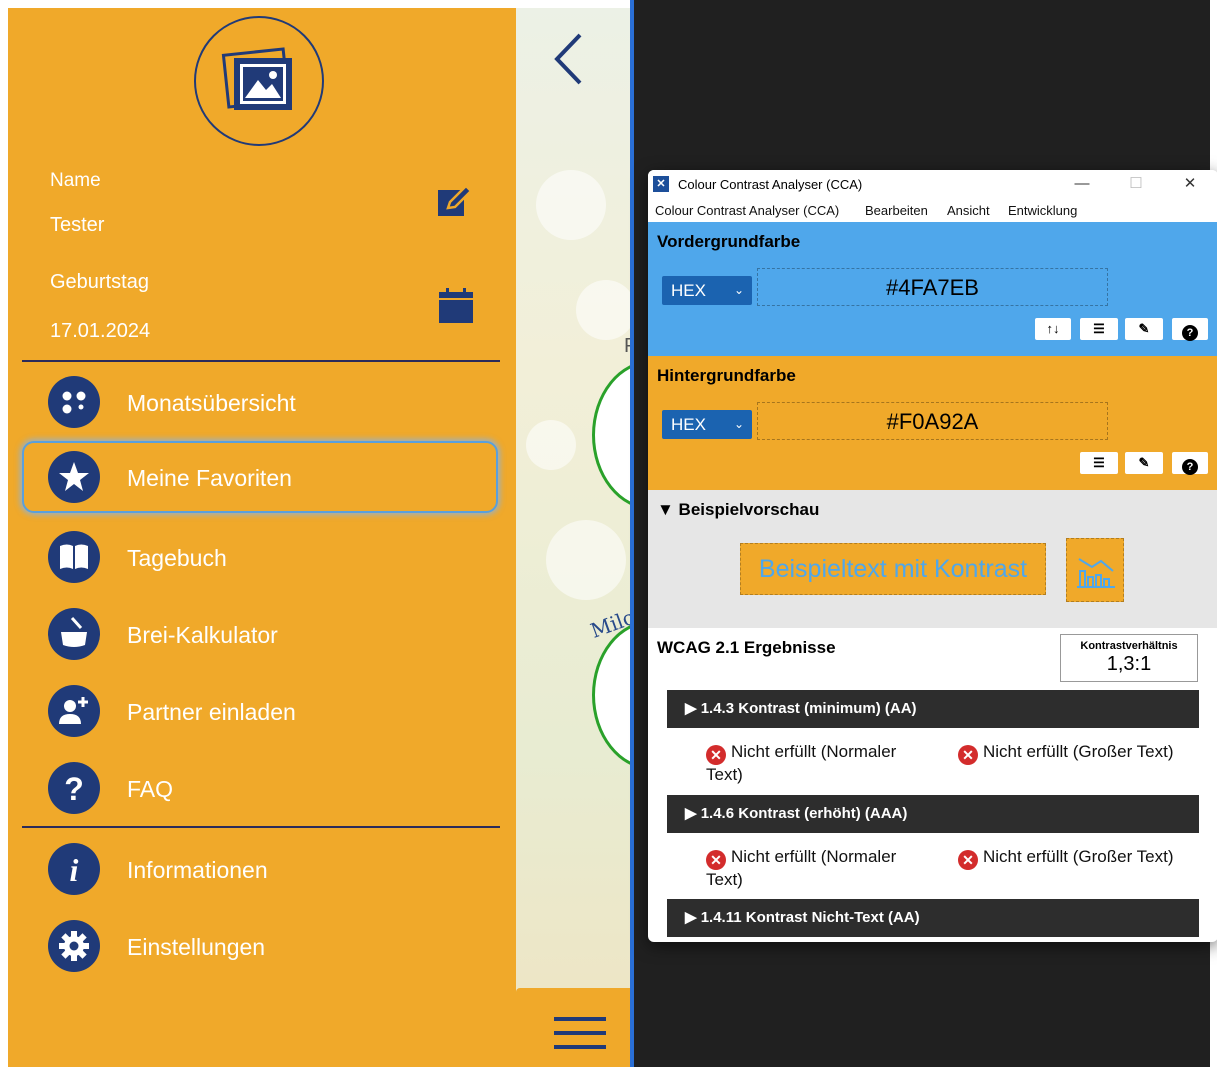 This screenshot has width=1217, height=1067. What do you see at coordinates (933, 814) in the screenshot?
I see `criterion-146: ▶ 1.4.6 Kontrast (erhöht) (AAA)` at bounding box center [933, 814].